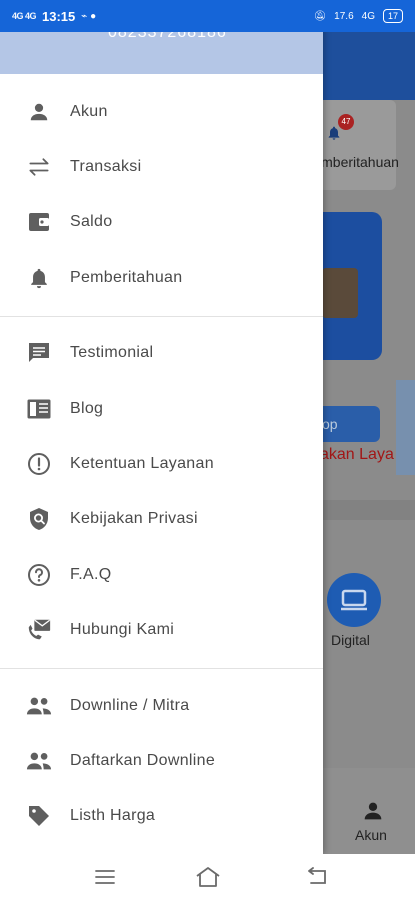 The image size is (415, 900). Describe the element at coordinates (91, 574) in the screenshot. I see `drawer-item-label: F.A.Q` at that location.